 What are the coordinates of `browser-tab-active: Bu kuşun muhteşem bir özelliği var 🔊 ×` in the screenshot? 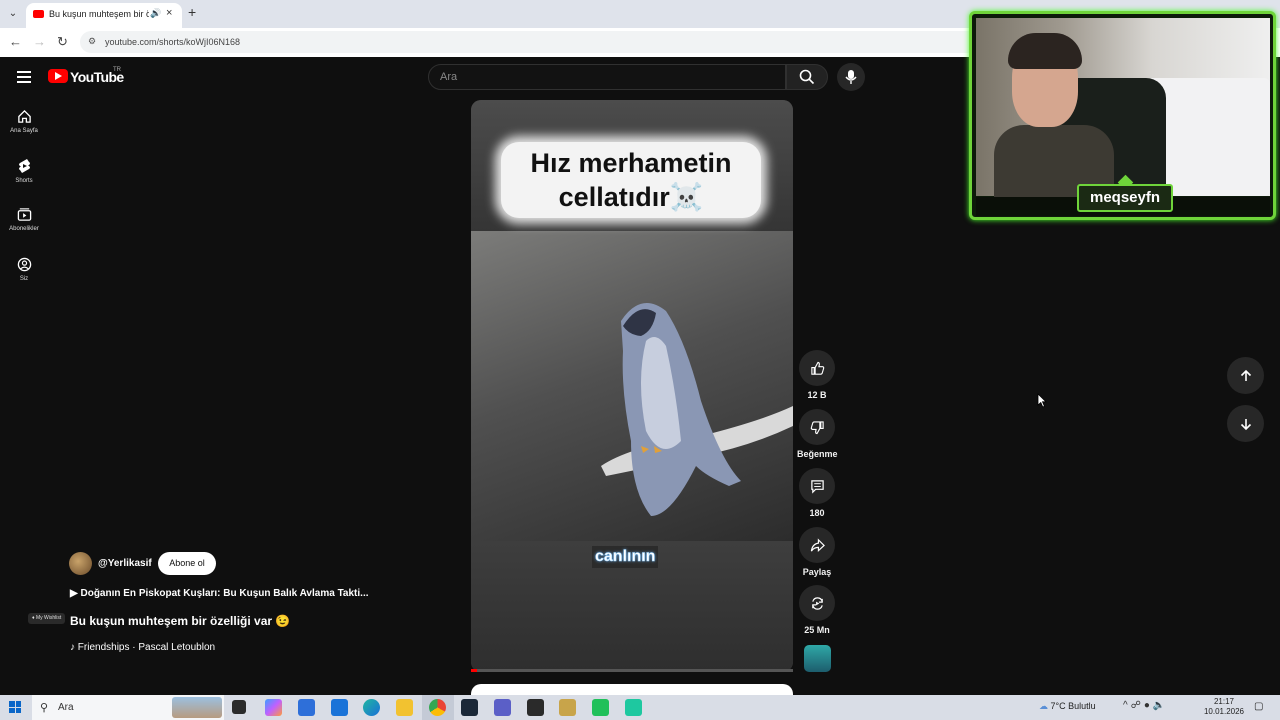 It's located at (104, 15).